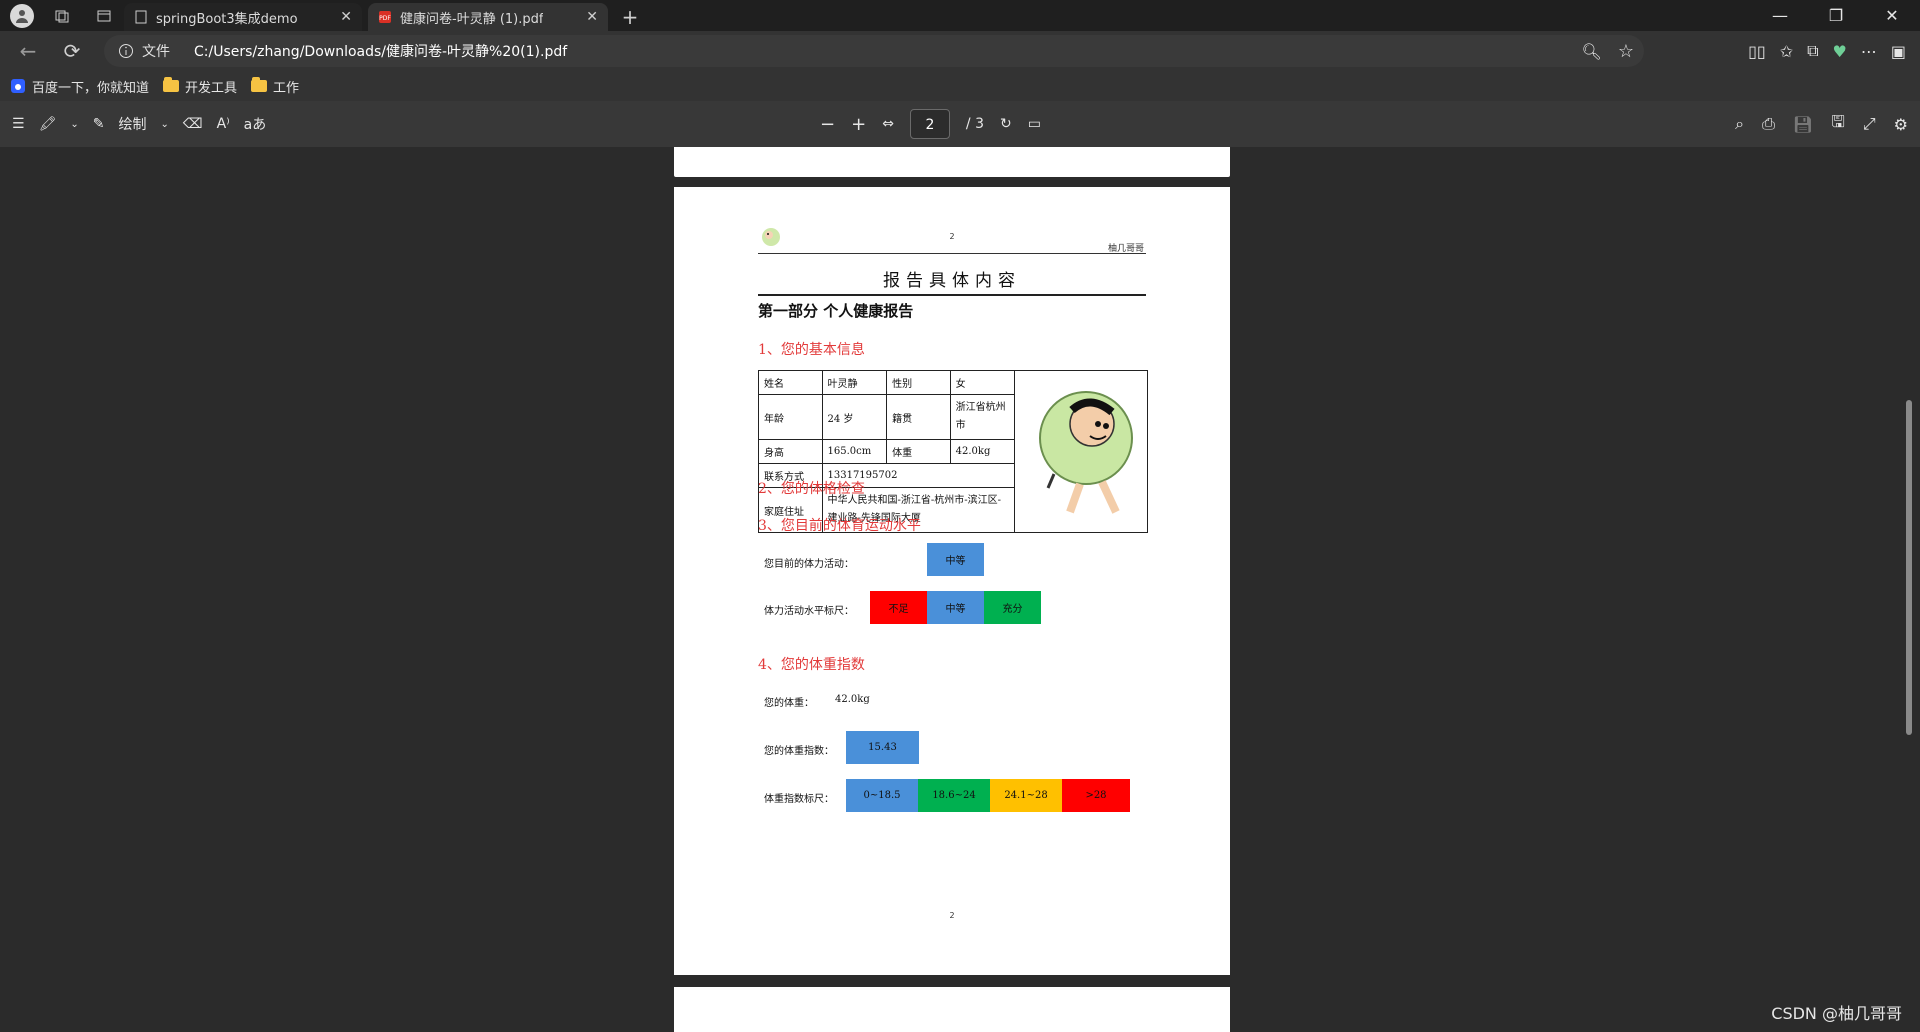 This screenshot has height=1032, width=1920. Describe the element at coordinates (771, 237) in the screenshot. I see `cartoon-logo-icon` at that location.